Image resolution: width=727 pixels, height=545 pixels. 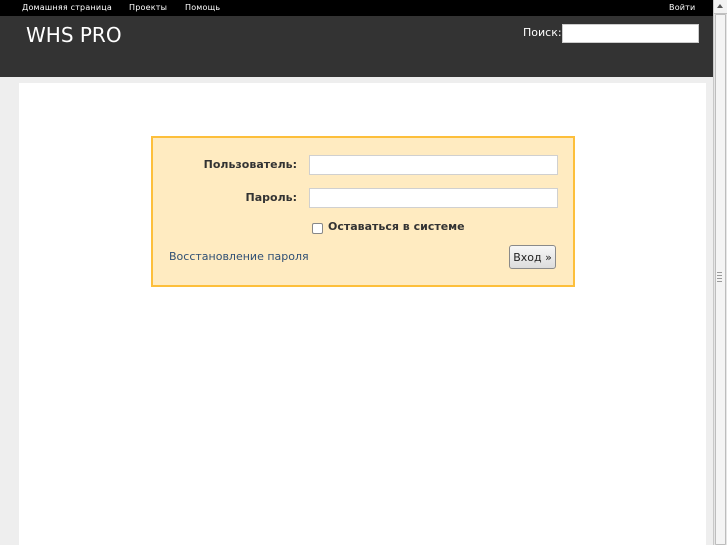 What do you see at coordinates (148, 7) in the screenshot?
I see `top-menu-projects-link: Проекты` at bounding box center [148, 7].